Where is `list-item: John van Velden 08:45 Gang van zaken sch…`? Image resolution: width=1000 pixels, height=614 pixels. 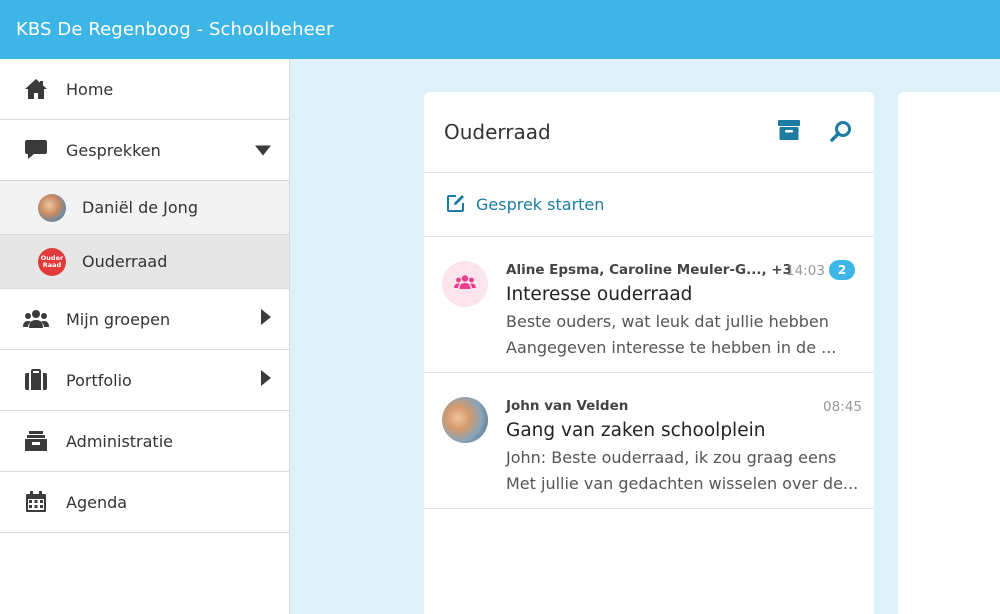 list-item: John van Velden 08:45 Gang van zaken sch… is located at coordinates (649, 441).